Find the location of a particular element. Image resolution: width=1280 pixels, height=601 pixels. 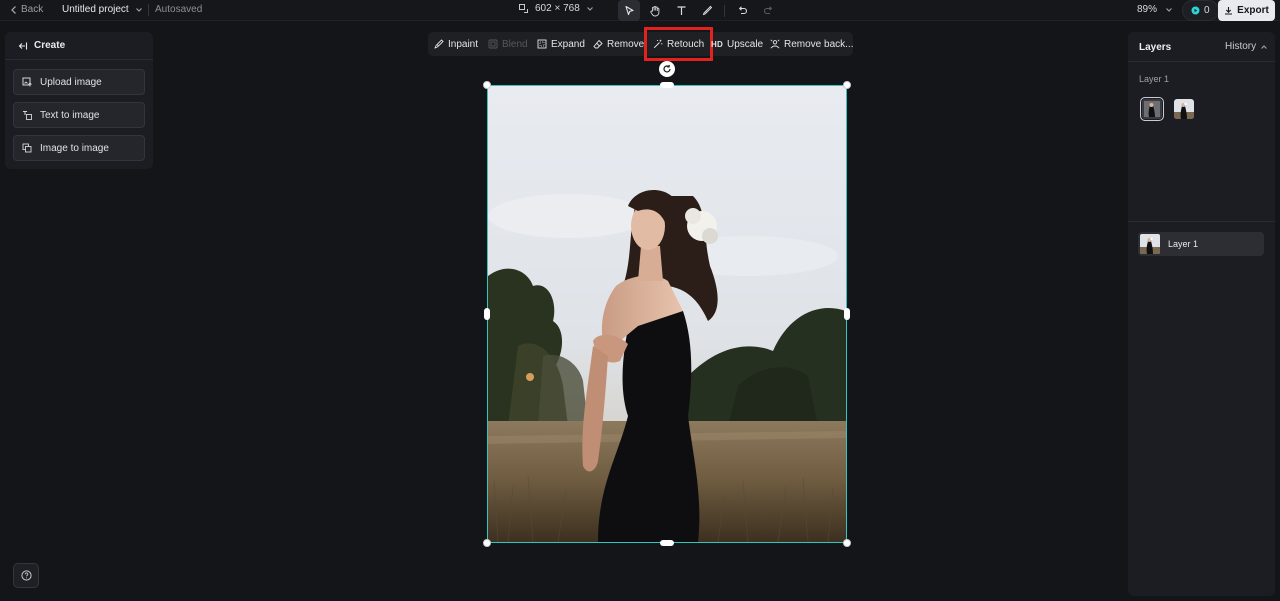

layers-tab: Layers is located at coordinates (1155, 47).